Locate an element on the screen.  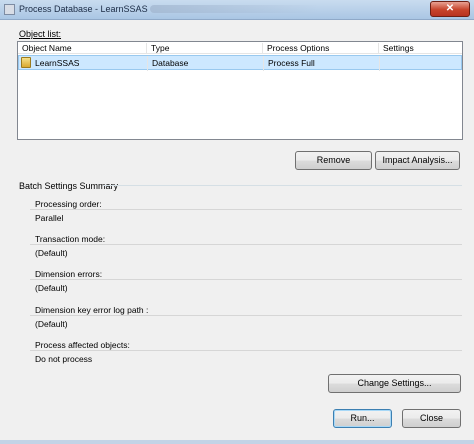
row-process-option: Process Full is located at coordinates (291, 63).